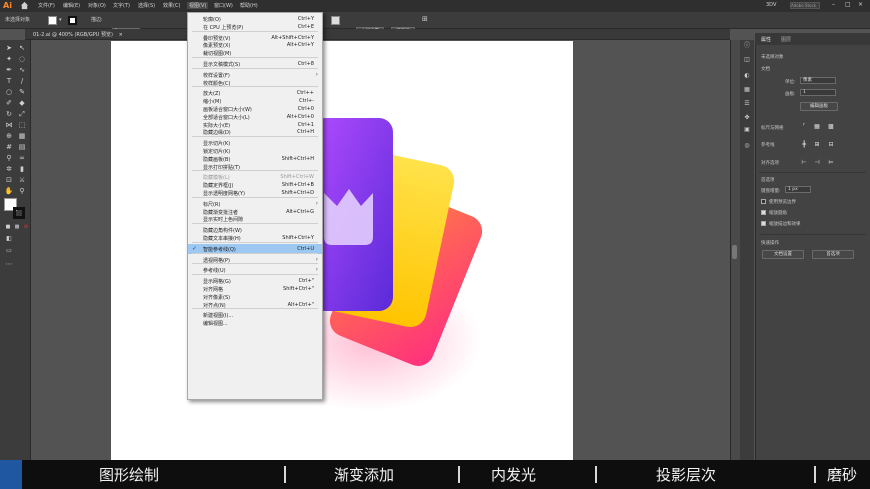  I want to click on gradient-tool-icon: ▤, so click(22, 147).